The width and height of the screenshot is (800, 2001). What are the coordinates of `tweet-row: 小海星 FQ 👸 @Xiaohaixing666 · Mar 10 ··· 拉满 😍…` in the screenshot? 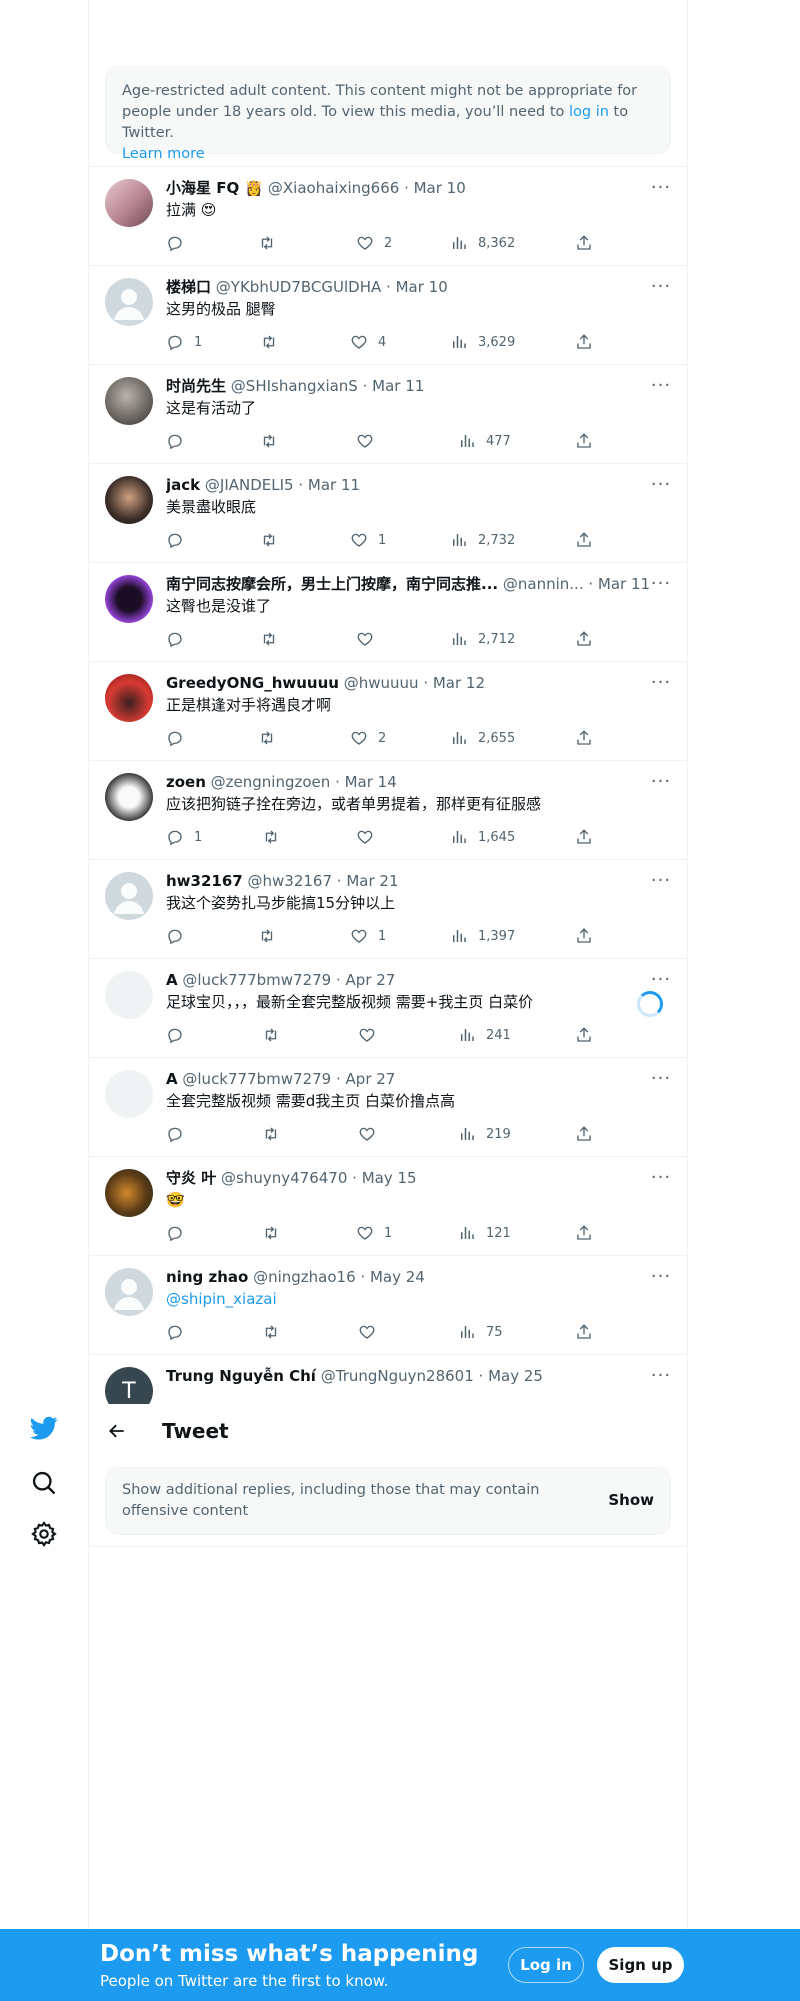 It's located at (388, 216).